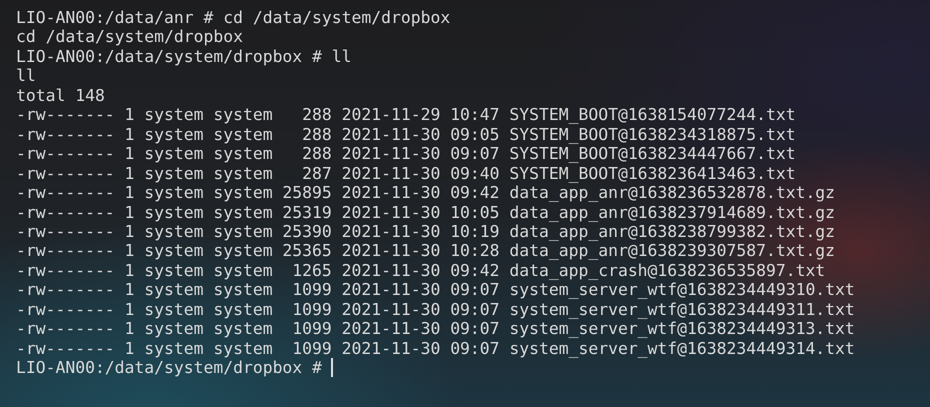 The image size is (930, 407). Describe the element at coordinates (331, 368) in the screenshot. I see `text-cursor` at that location.